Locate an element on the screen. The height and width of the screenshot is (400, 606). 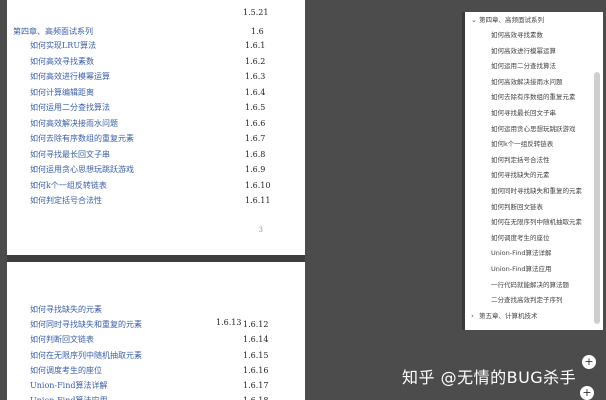
toc-row: 如何判断回文链表 1.6.14 is located at coordinates (156, 339).